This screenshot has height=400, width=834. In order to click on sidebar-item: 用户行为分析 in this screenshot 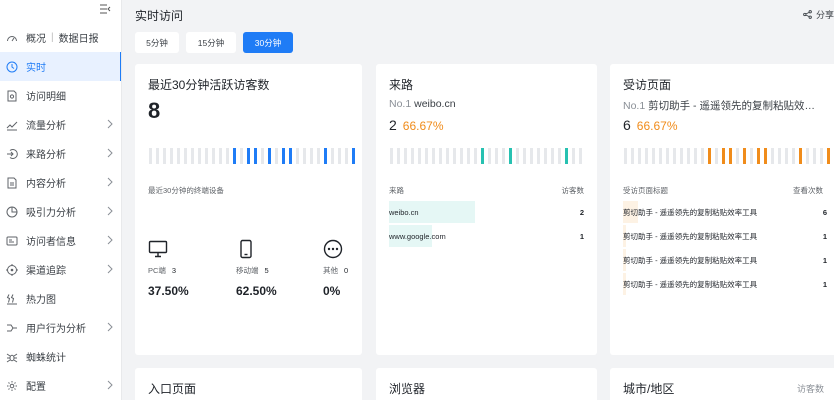, I will do `click(60, 327)`.